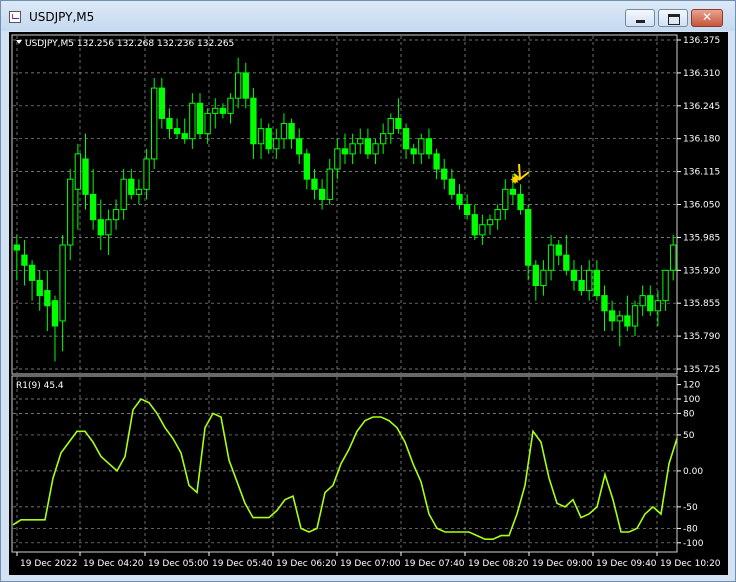  I want to click on time-label: 19 Dec 06:20, so click(306, 564).